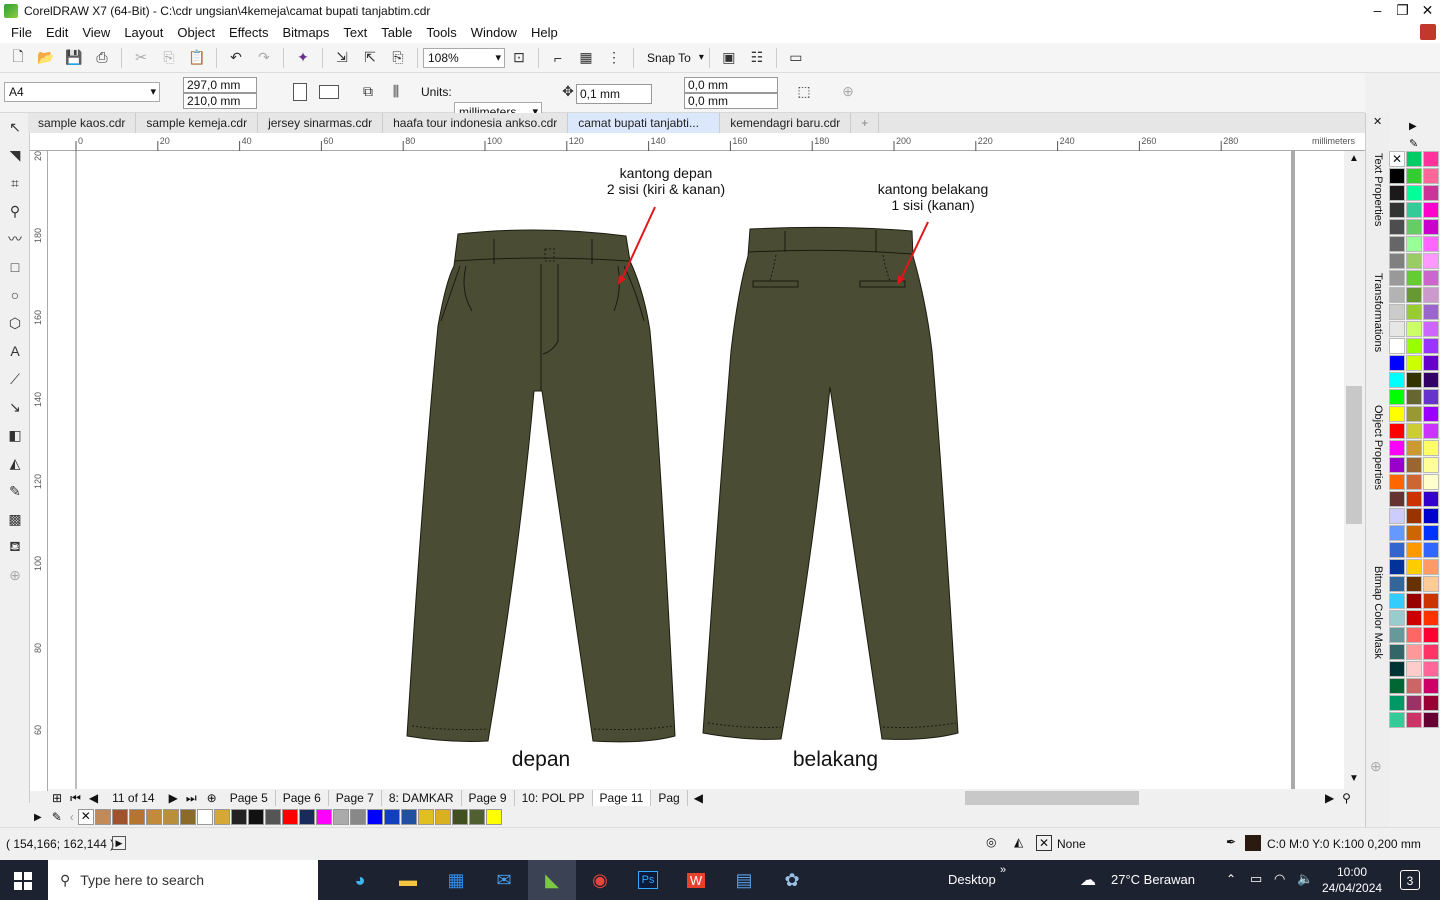 This screenshot has height=900, width=1440. I want to click on parallel-dimension-tool-icon: ⟋, so click(15, 379).